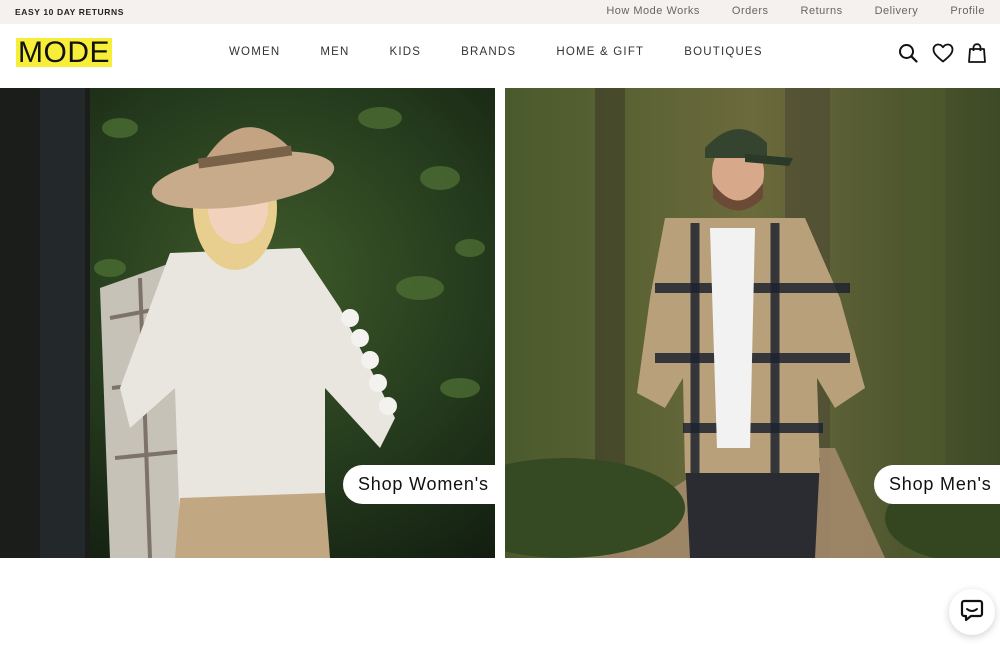 This screenshot has width=1000, height=646. I want to click on bag-icon, so click(977, 53).